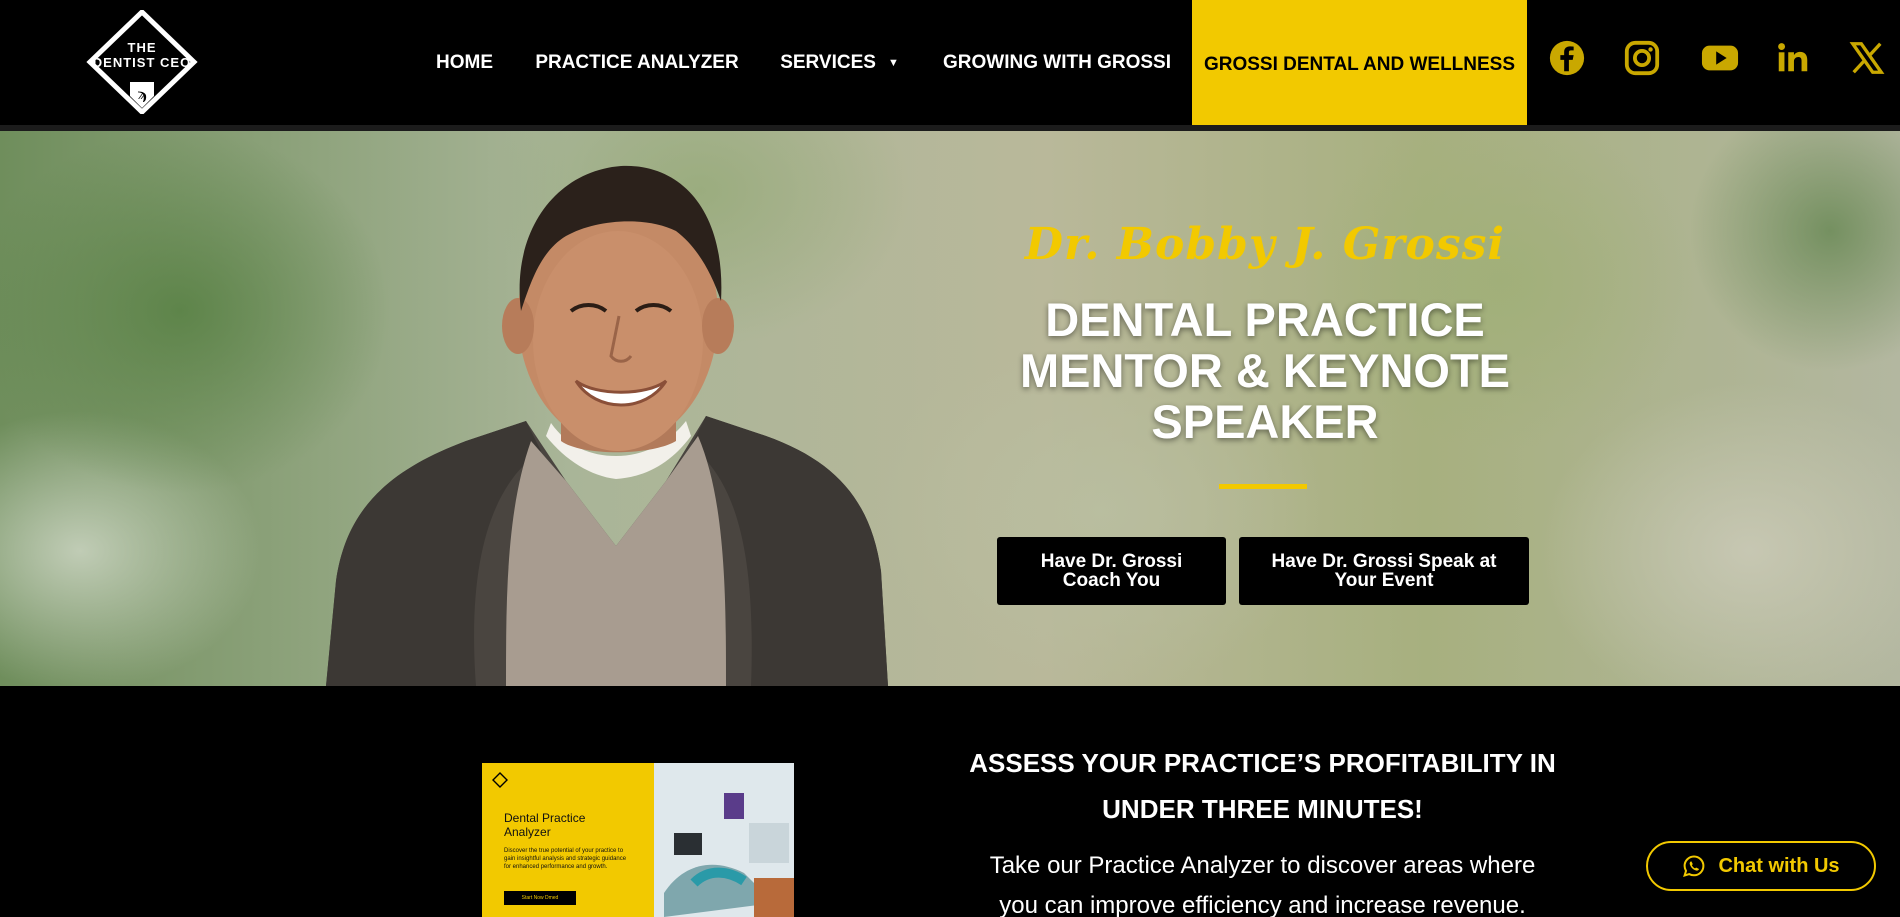 This screenshot has width=1900, height=917. What do you see at coordinates (1694, 866) in the screenshot?
I see `whatsapp-icon` at bounding box center [1694, 866].